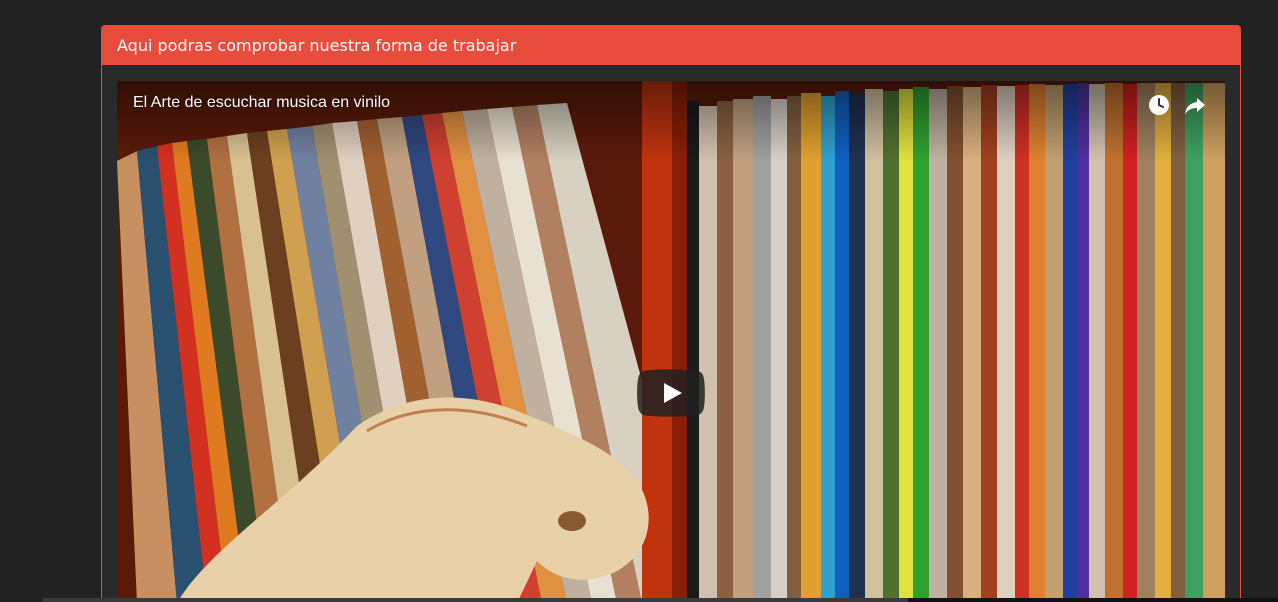 The height and width of the screenshot is (602, 1278). Describe the element at coordinates (475, 600) in the screenshot. I see `bottom-strip-segment` at that location.